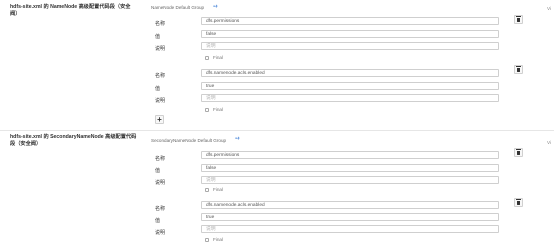  What do you see at coordinates (70, 10) in the screenshot?
I see `section-title-namenode: hdfs-site.xml 的 NameNode 高级配置代码段（安全阀）` at bounding box center [70, 10].